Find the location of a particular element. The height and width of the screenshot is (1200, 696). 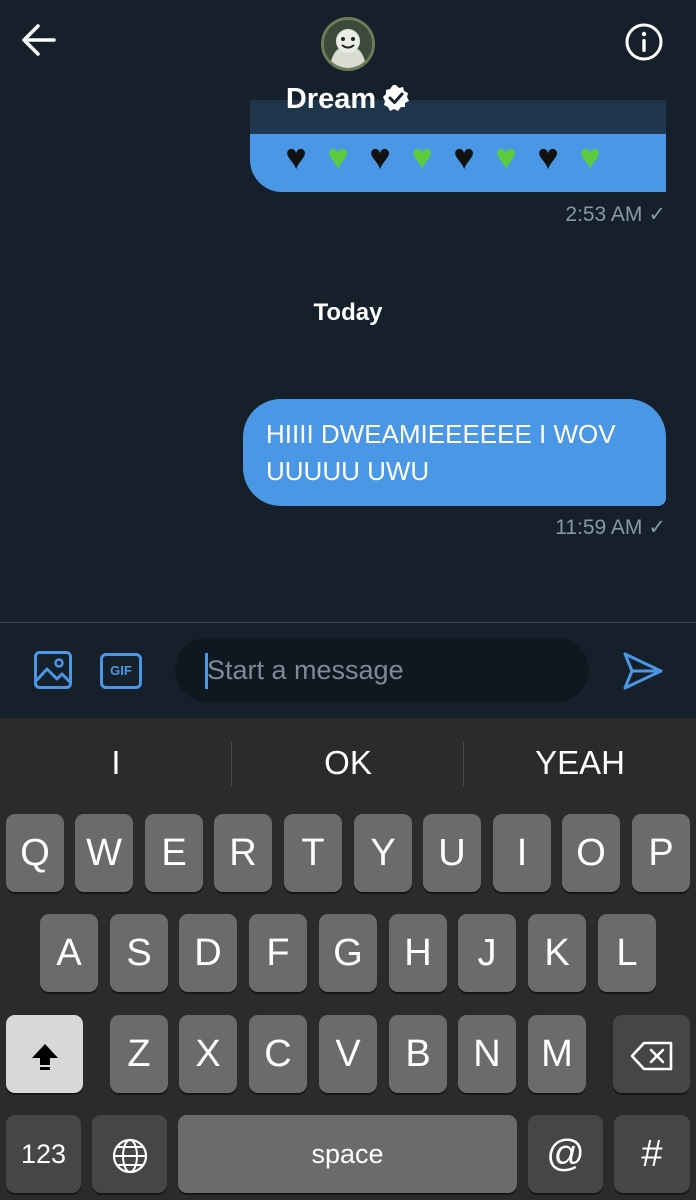

globe-icon is located at coordinates (129, 1154).